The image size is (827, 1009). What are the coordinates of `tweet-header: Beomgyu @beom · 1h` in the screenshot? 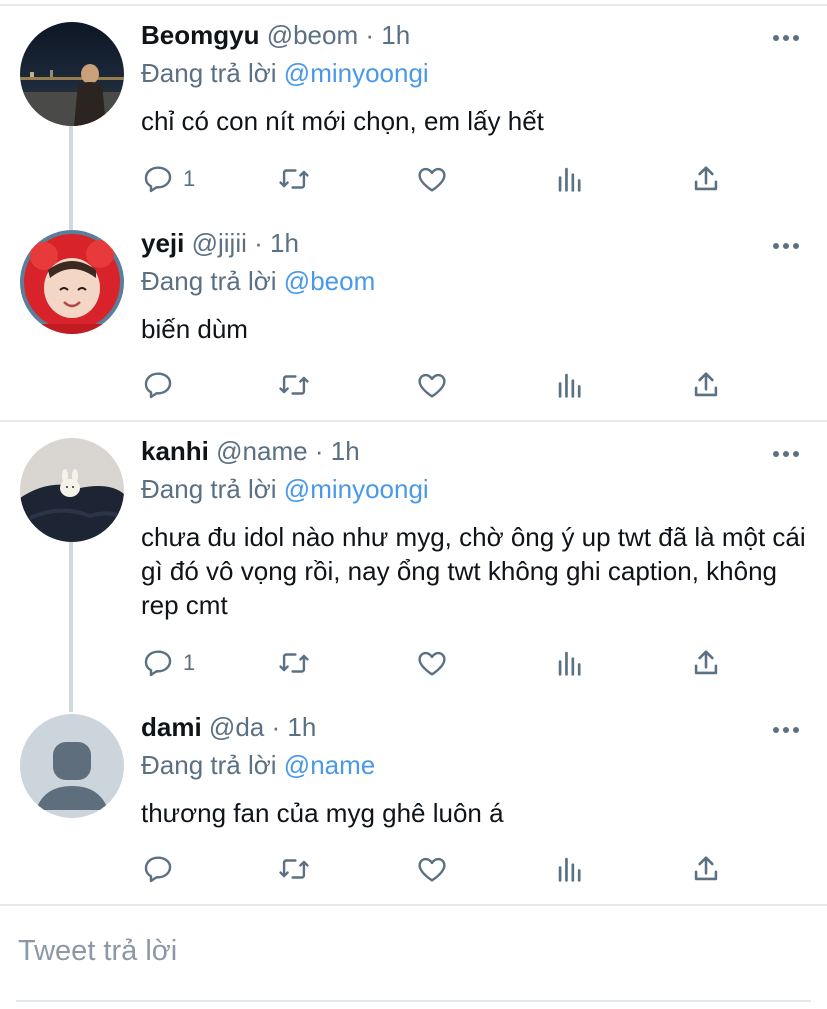 It's located at (275, 35).